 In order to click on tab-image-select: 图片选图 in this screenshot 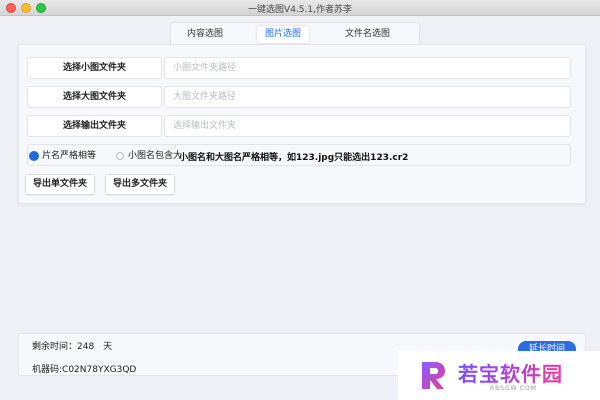, I will do `click(283, 34)`.